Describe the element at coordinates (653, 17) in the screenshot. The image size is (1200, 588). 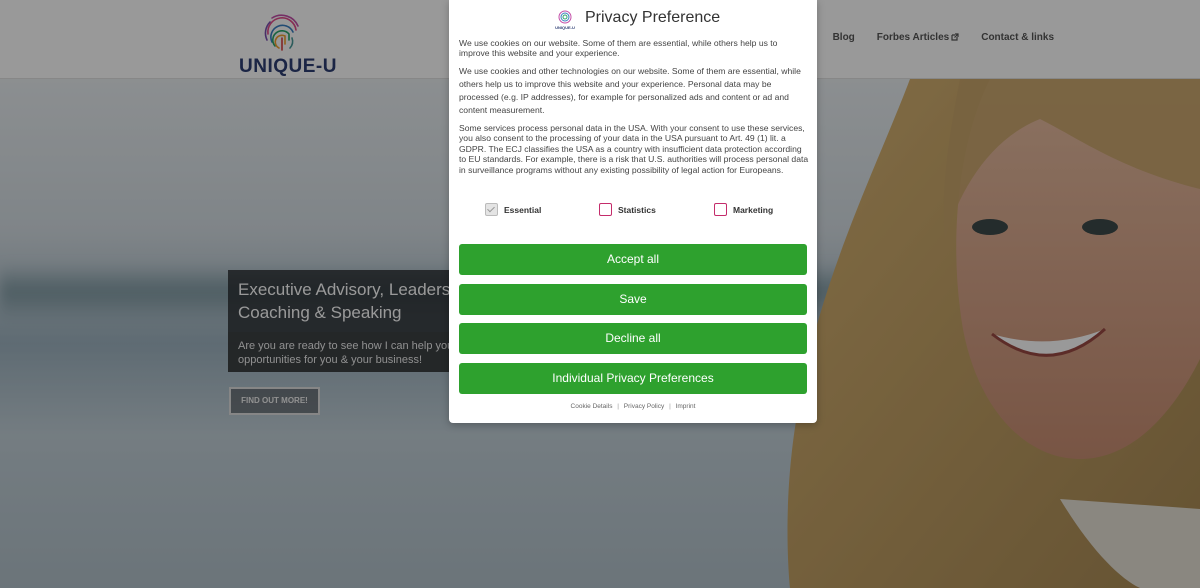
I see `dialog-title: Privacy Preference` at that location.